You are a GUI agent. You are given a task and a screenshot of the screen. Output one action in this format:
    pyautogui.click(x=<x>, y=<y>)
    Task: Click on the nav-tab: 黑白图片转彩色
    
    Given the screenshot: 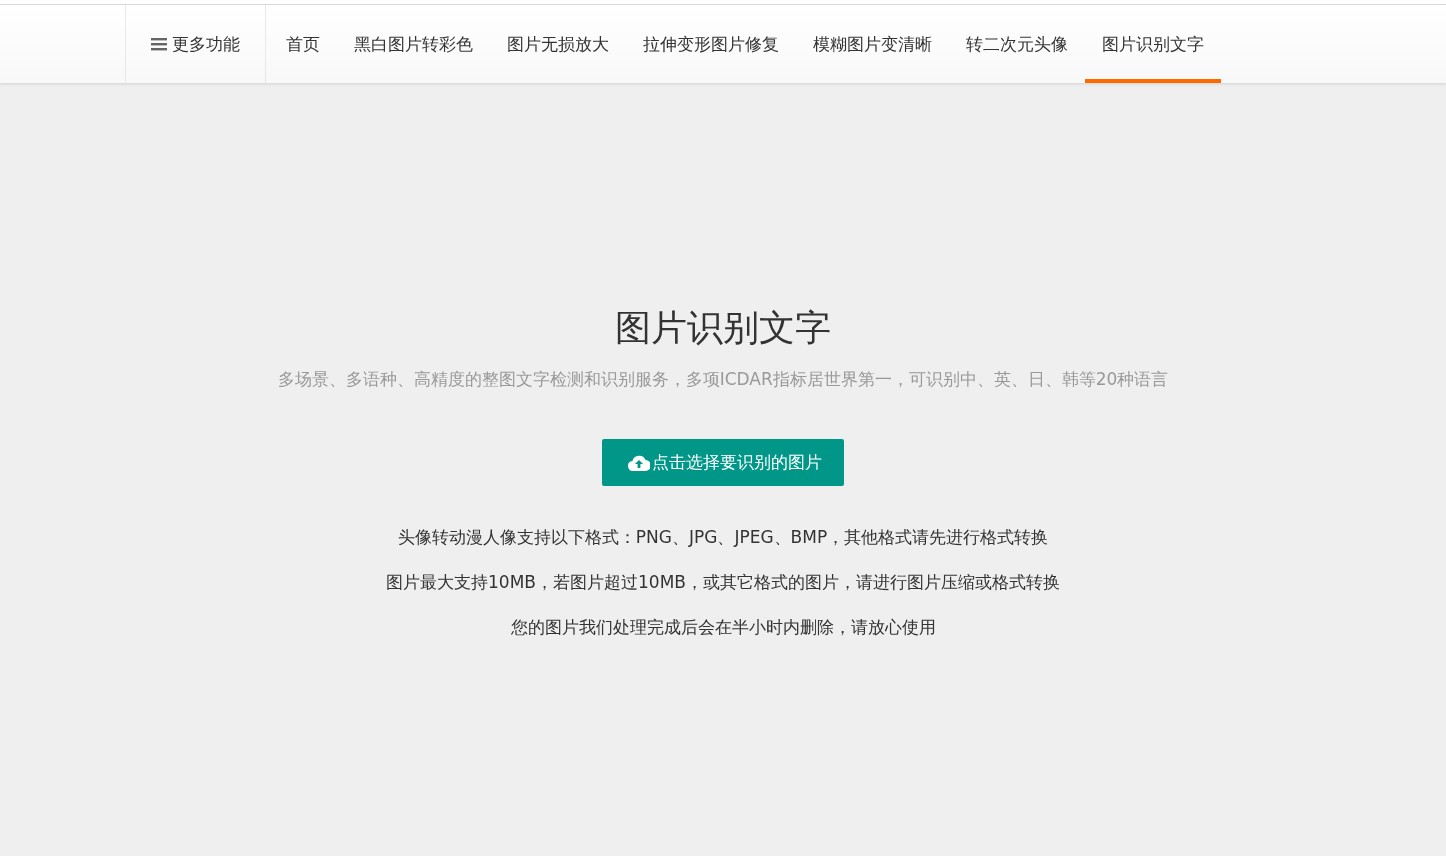 What is the action you would take?
    pyautogui.click(x=413, y=44)
    